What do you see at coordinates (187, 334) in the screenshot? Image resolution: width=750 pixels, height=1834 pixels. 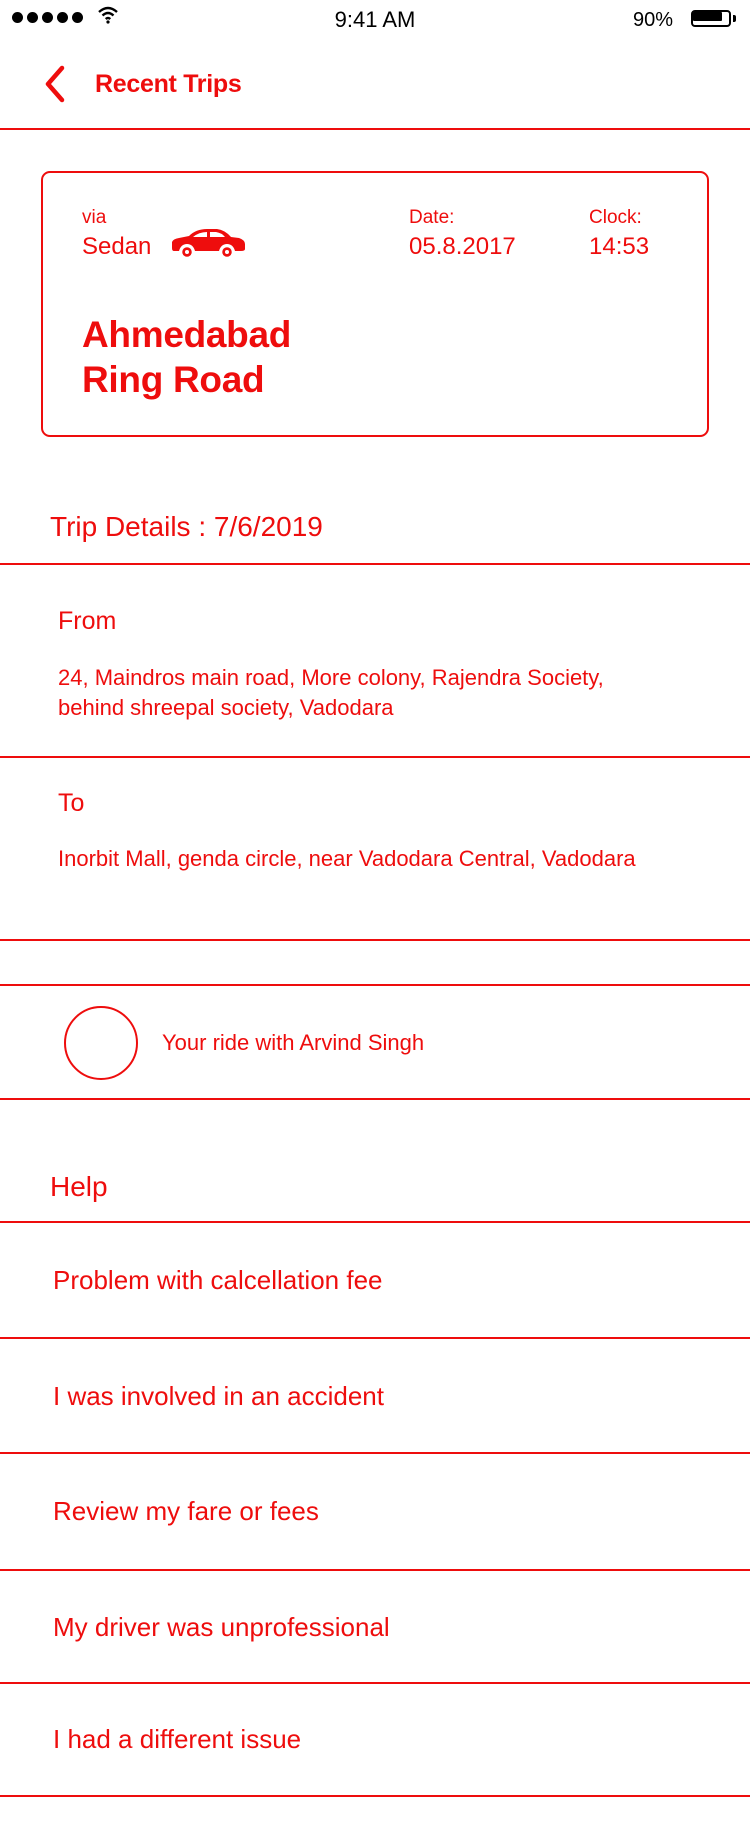 I see `route-name-line1: Ahmedabad` at bounding box center [187, 334].